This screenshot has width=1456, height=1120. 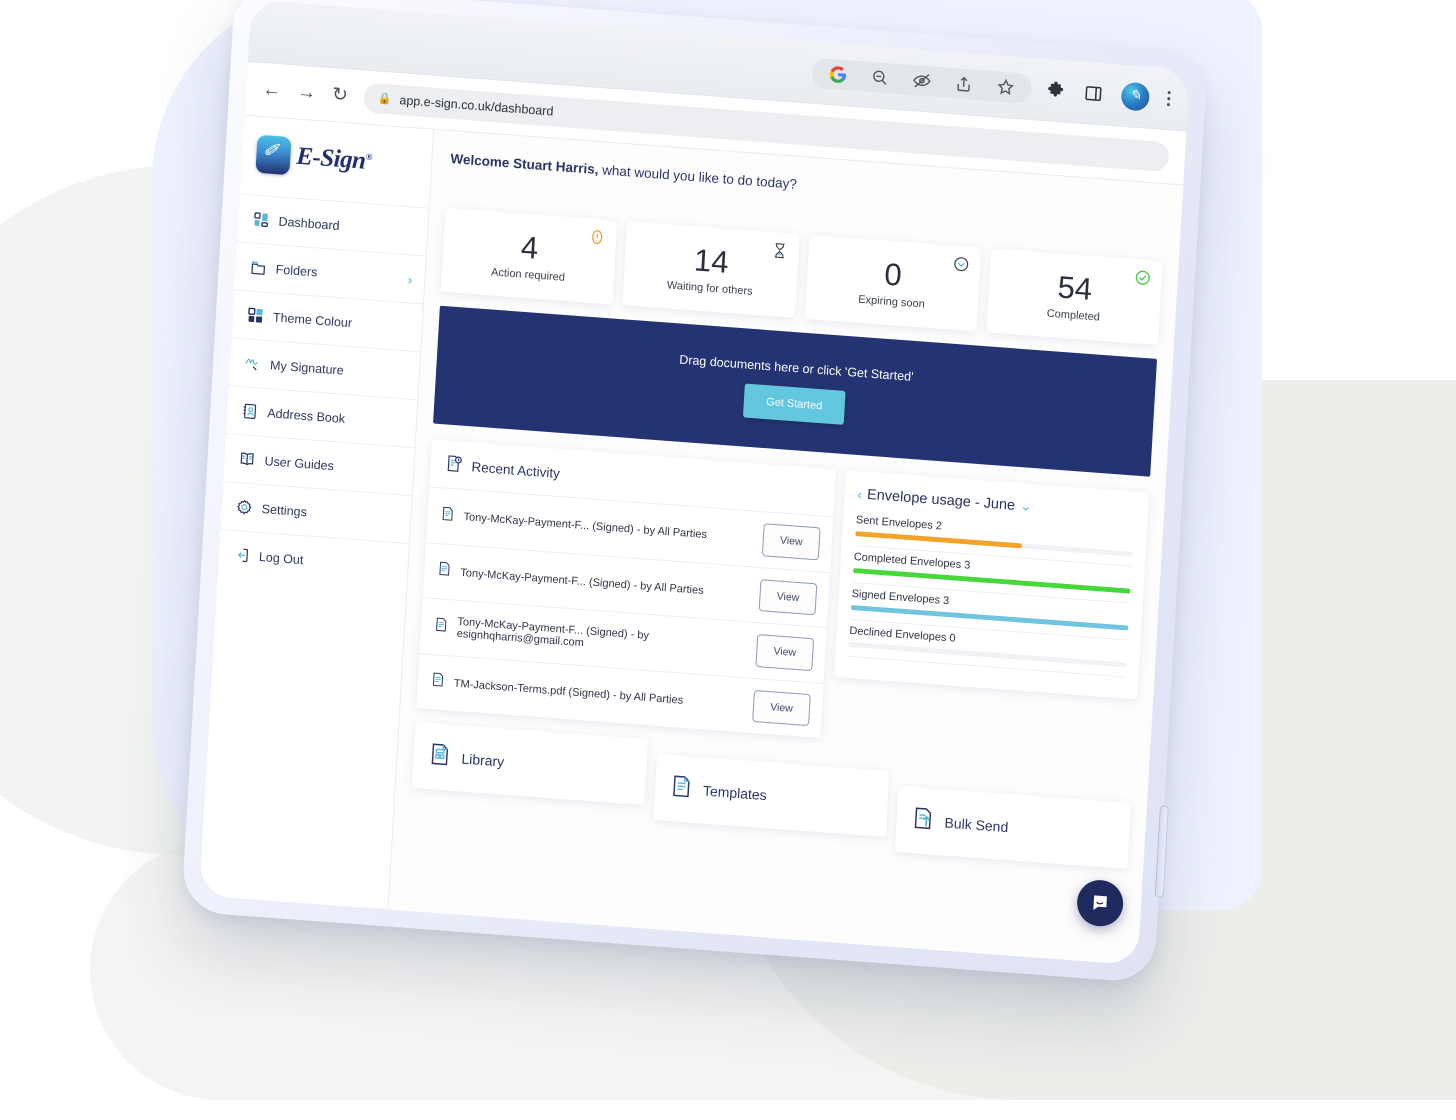 What do you see at coordinates (454, 464) in the screenshot?
I see `document-clock-icon` at bounding box center [454, 464].